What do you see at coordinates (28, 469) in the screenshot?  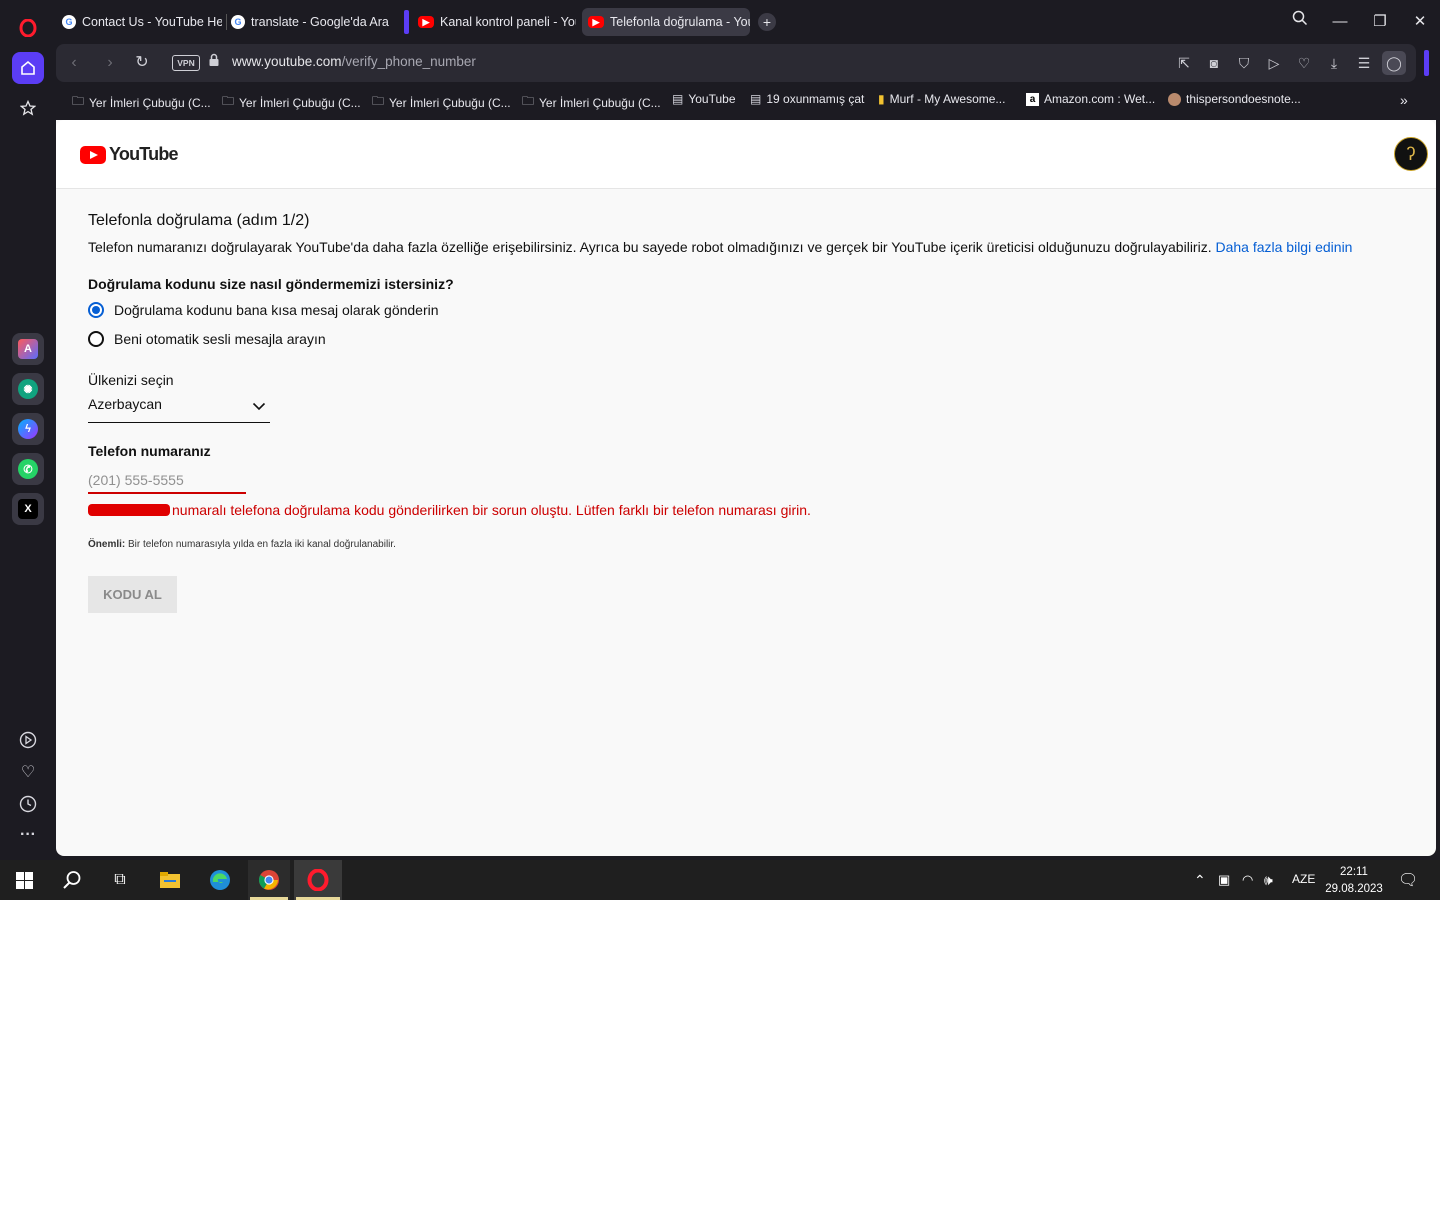 I see `whatsapp-app-icon: ✆` at bounding box center [28, 469].